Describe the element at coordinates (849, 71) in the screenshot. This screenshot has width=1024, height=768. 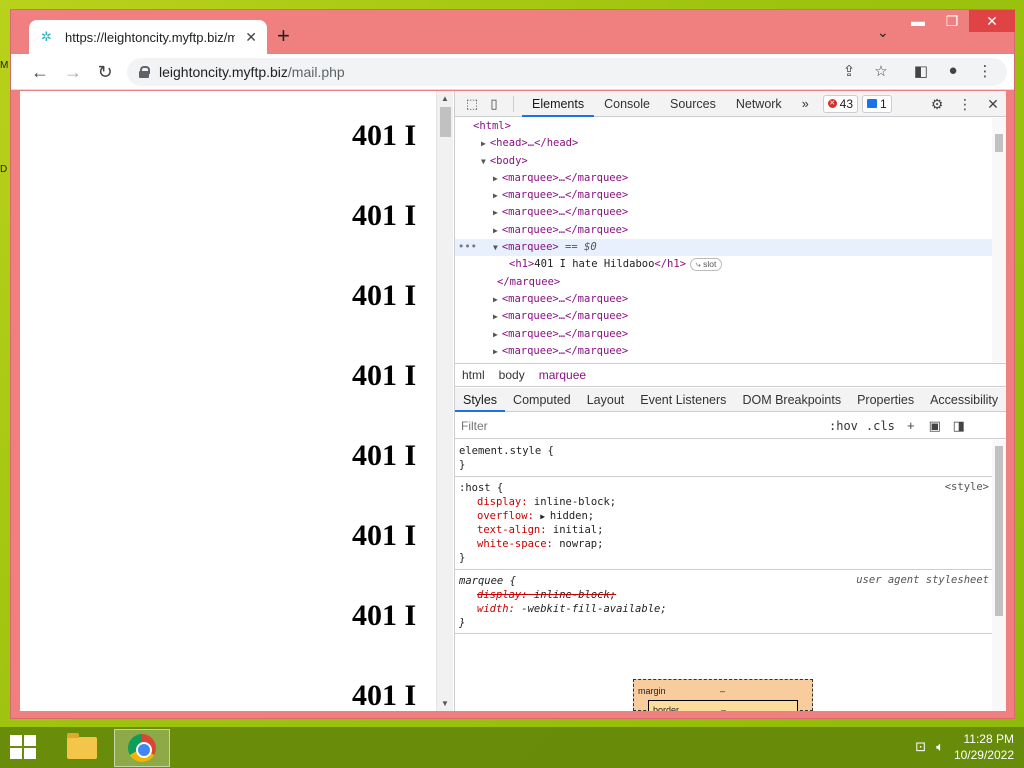
I see `share-icon: ⇪` at that location.